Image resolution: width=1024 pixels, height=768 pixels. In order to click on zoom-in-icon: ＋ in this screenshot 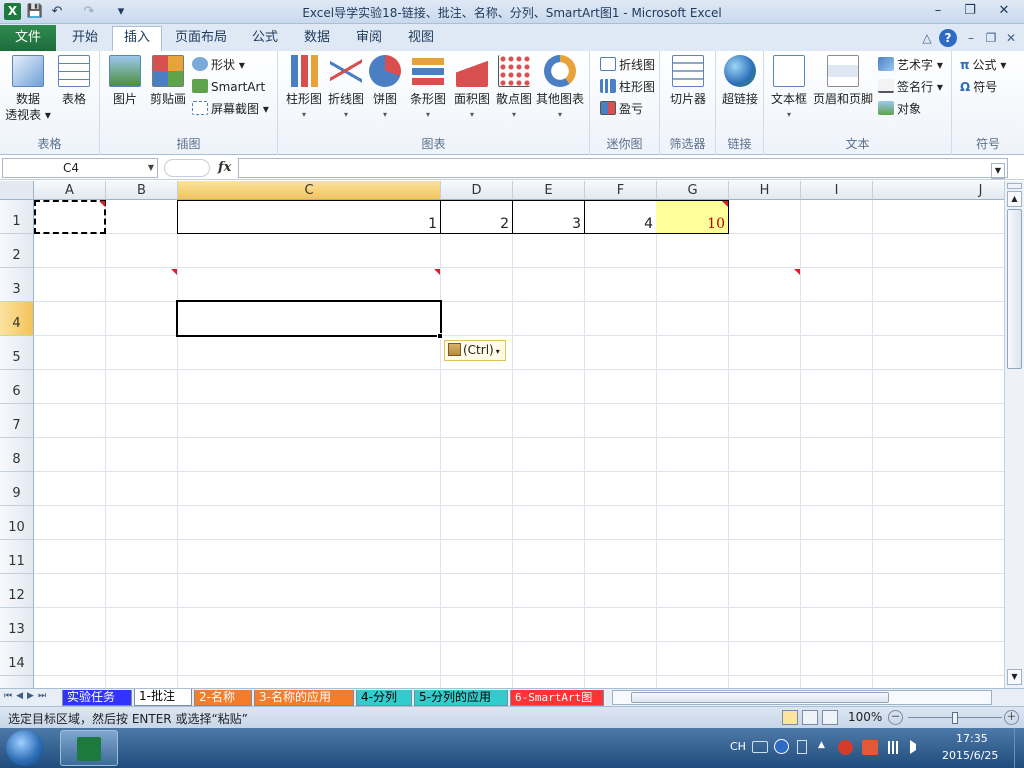, I will do `click(1011, 717)`.